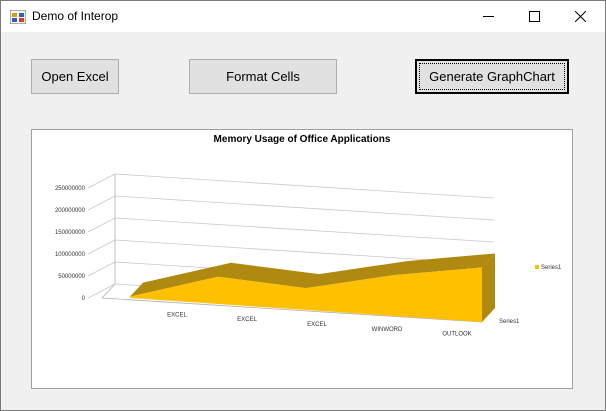 The width and height of the screenshot is (606, 411). What do you see at coordinates (84, 299) in the screenshot?
I see `y-tick-label: 0` at bounding box center [84, 299].